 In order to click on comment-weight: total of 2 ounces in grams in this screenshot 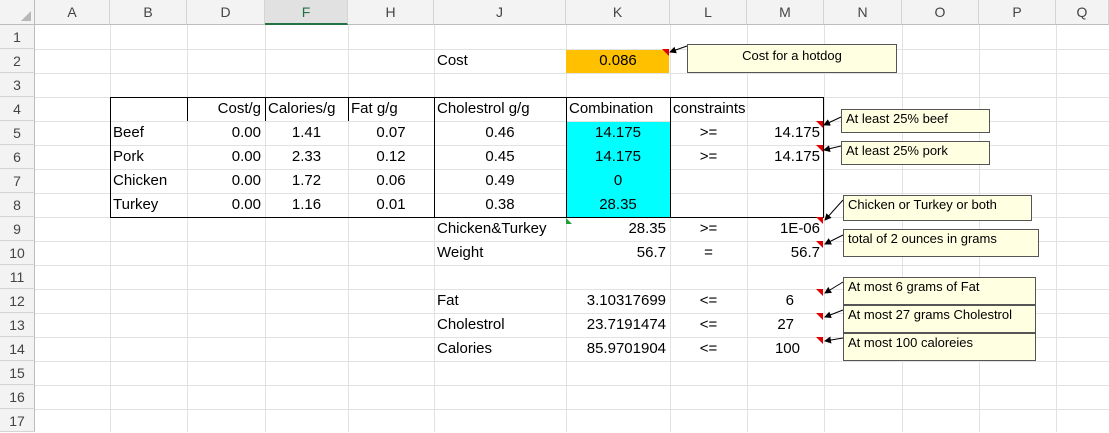, I will do `click(941, 243)`.